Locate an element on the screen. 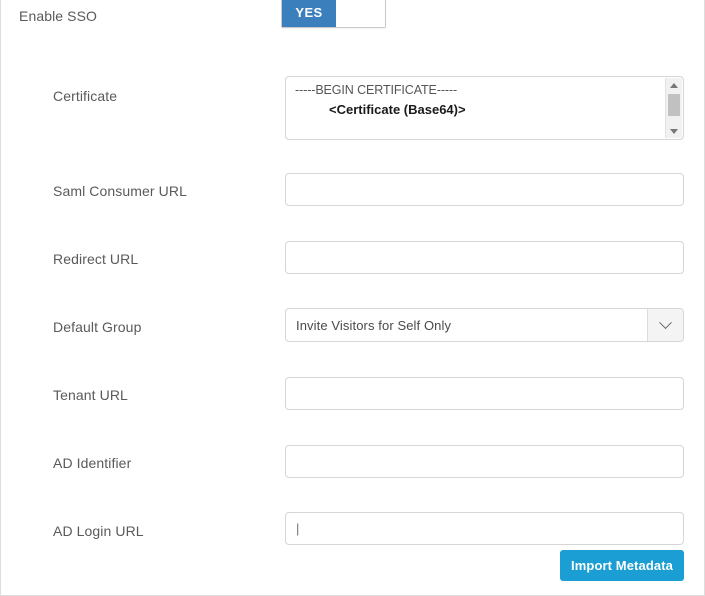  enable-sso-row: Enable SSO YES is located at coordinates (352, 18).